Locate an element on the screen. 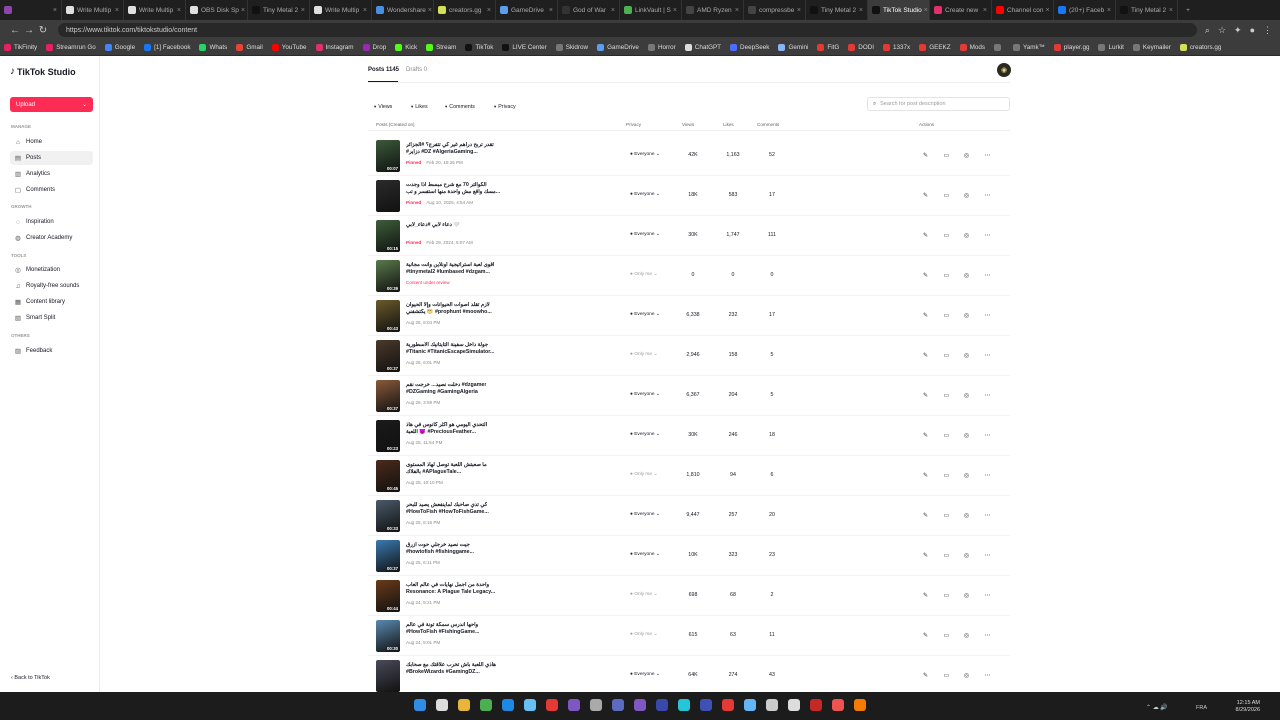  bookmark-item: TikTok is located at coordinates (479, 47).